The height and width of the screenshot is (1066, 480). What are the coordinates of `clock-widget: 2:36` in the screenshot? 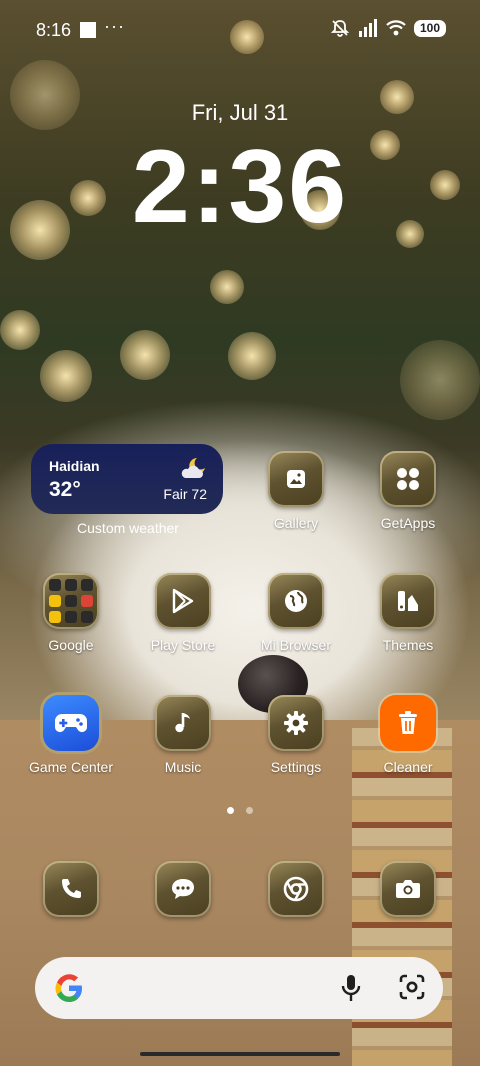 It's located at (240, 187).